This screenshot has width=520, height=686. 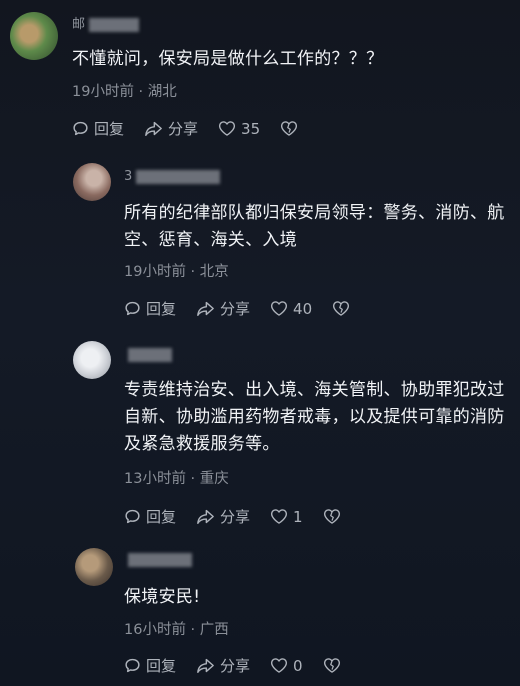 What do you see at coordinates (228, 59) in the screenshot?
I see `comment-text: 不懂就问，保安局是做什么工作的？？？` at bounding box center [228, 59].